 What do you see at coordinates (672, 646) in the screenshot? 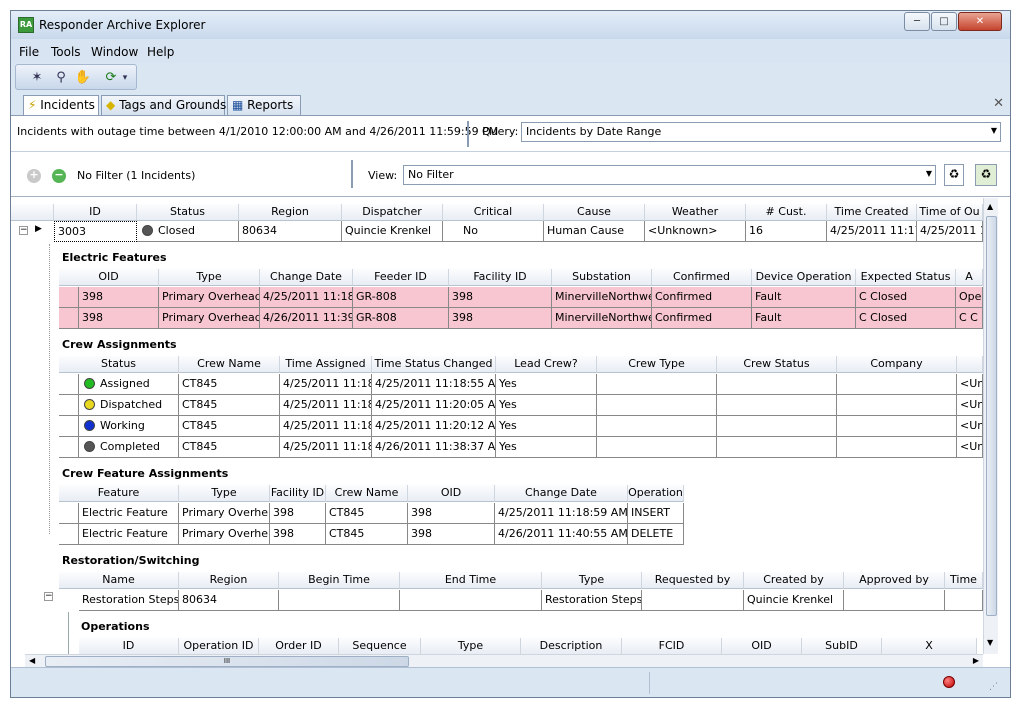
I see `column-header: FCID` at bounding box center [672, 646].